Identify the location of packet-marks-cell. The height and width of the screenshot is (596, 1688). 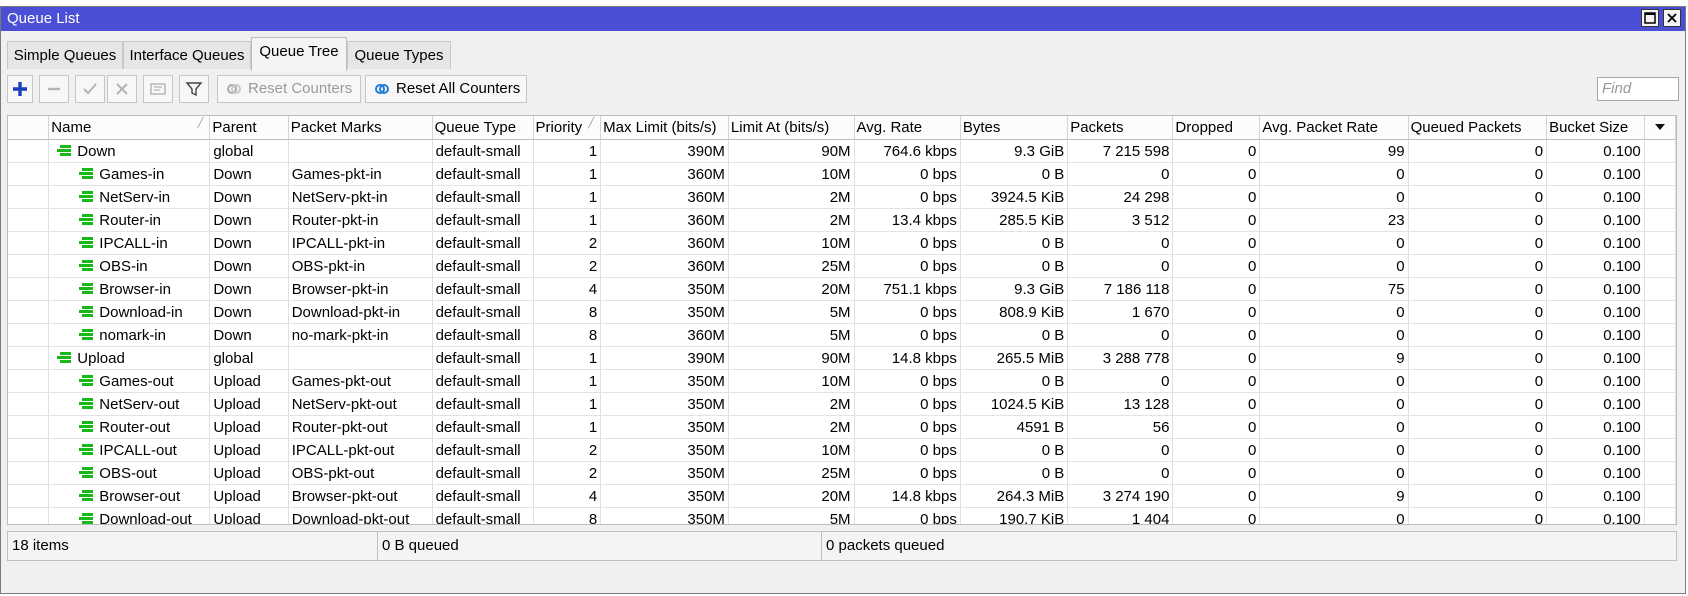
(360, 151).